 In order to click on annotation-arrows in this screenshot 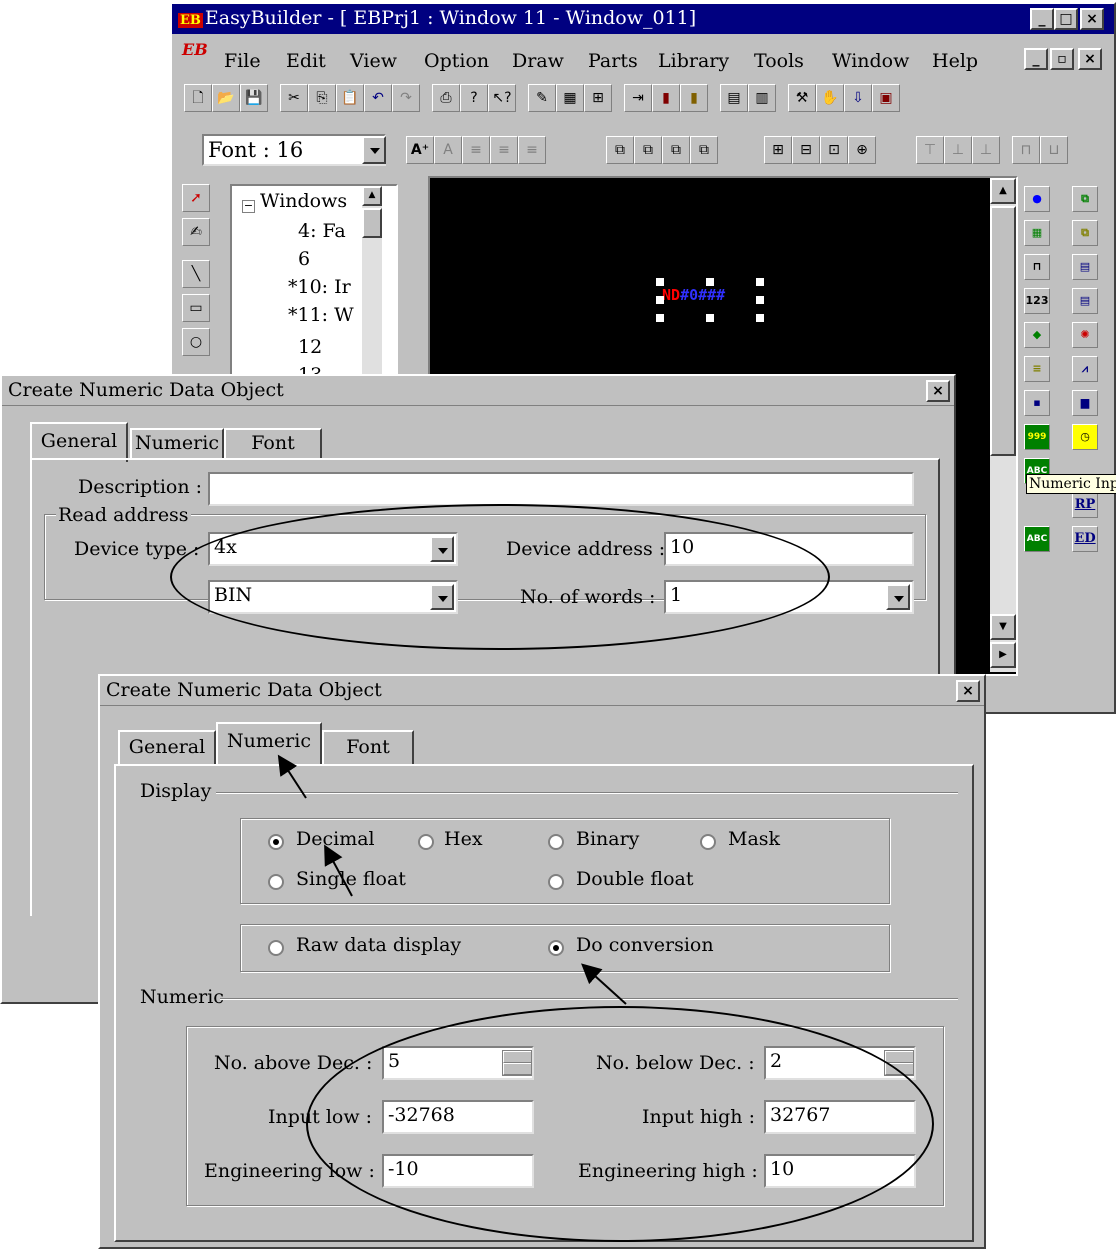, I will do `click(452, 879)`.